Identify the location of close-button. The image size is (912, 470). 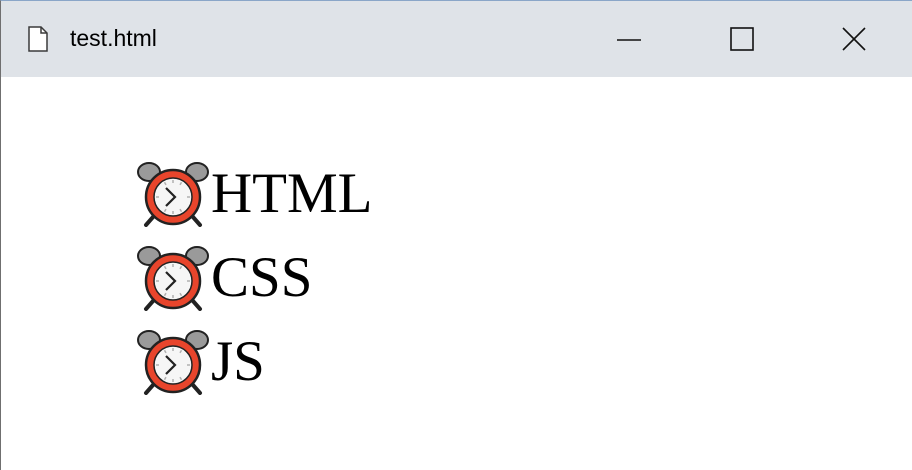
(855, 39).